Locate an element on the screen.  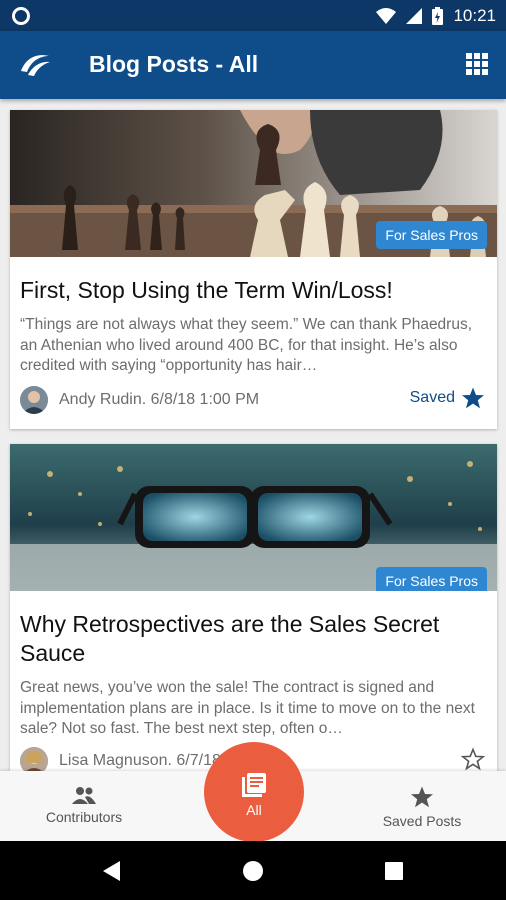
status-icons: 10:21 is located at coordinates (436, 15).